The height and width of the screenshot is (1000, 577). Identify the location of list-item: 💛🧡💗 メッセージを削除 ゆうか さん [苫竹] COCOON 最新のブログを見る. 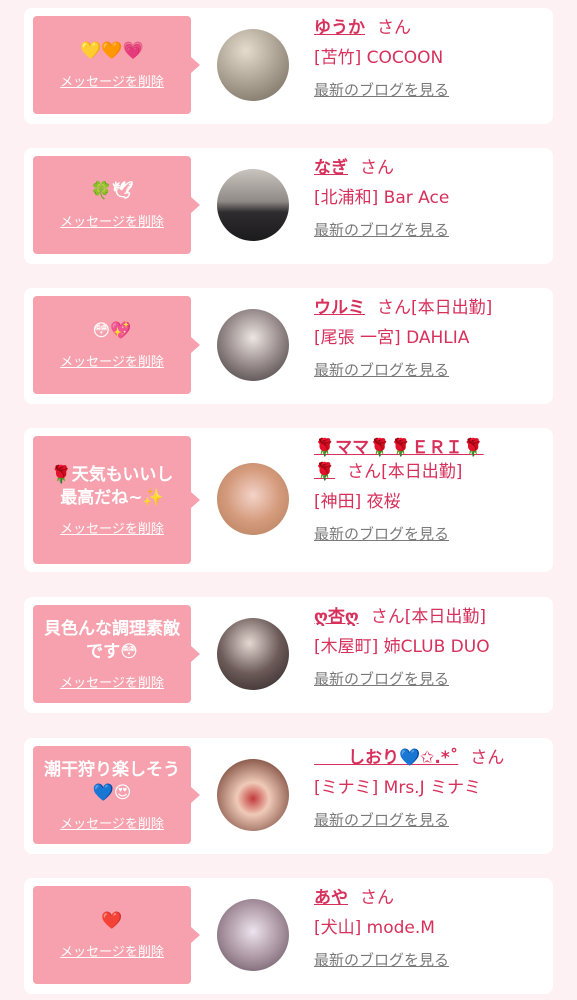
(288, 66).